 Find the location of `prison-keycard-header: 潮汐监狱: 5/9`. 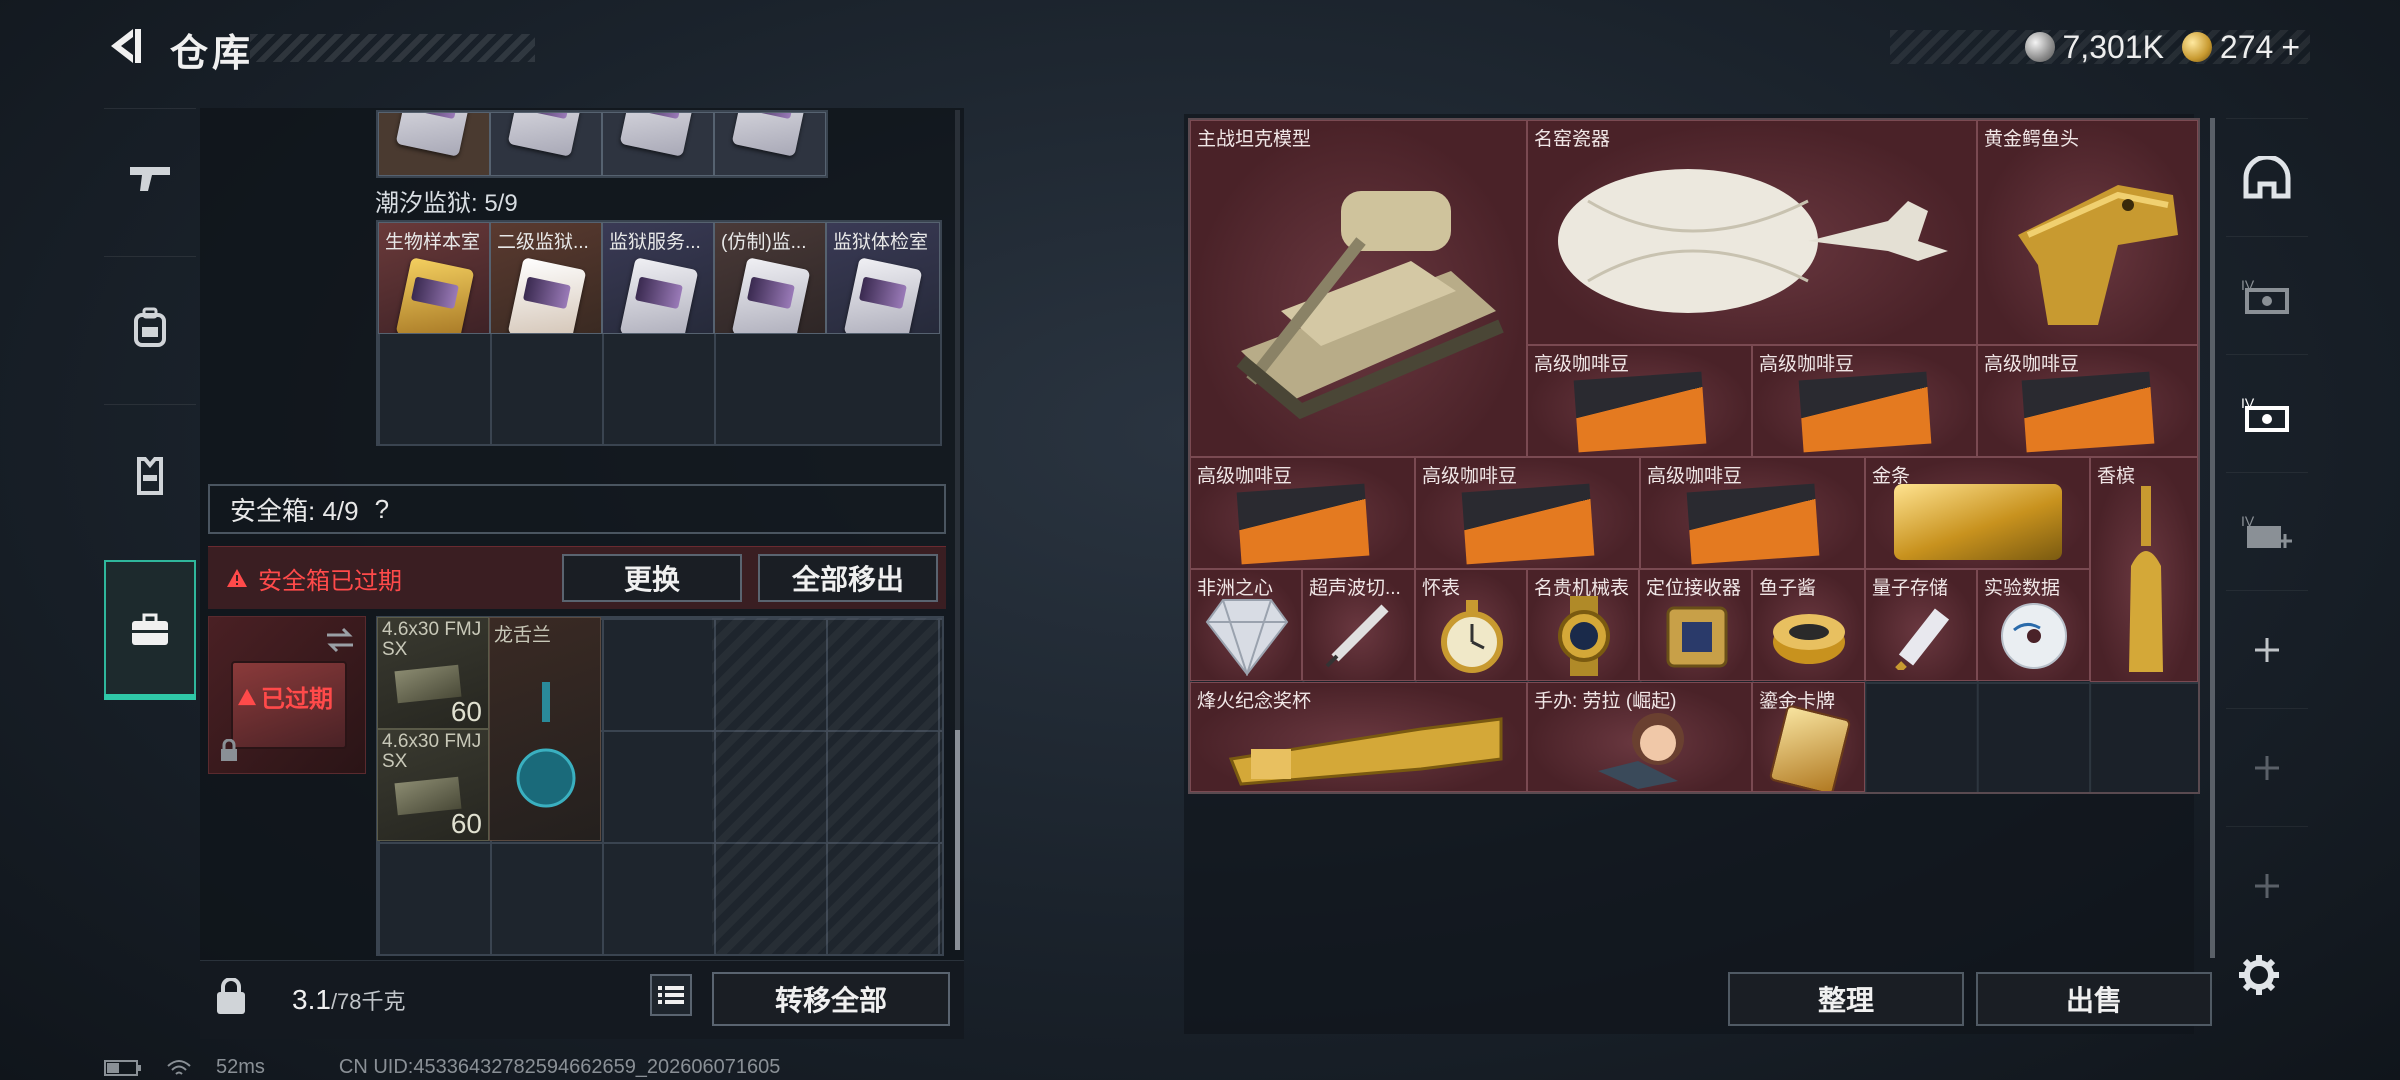

prison-keycard-header: 潮汐监狱: 5/9 is located at coordinates (446, 203).